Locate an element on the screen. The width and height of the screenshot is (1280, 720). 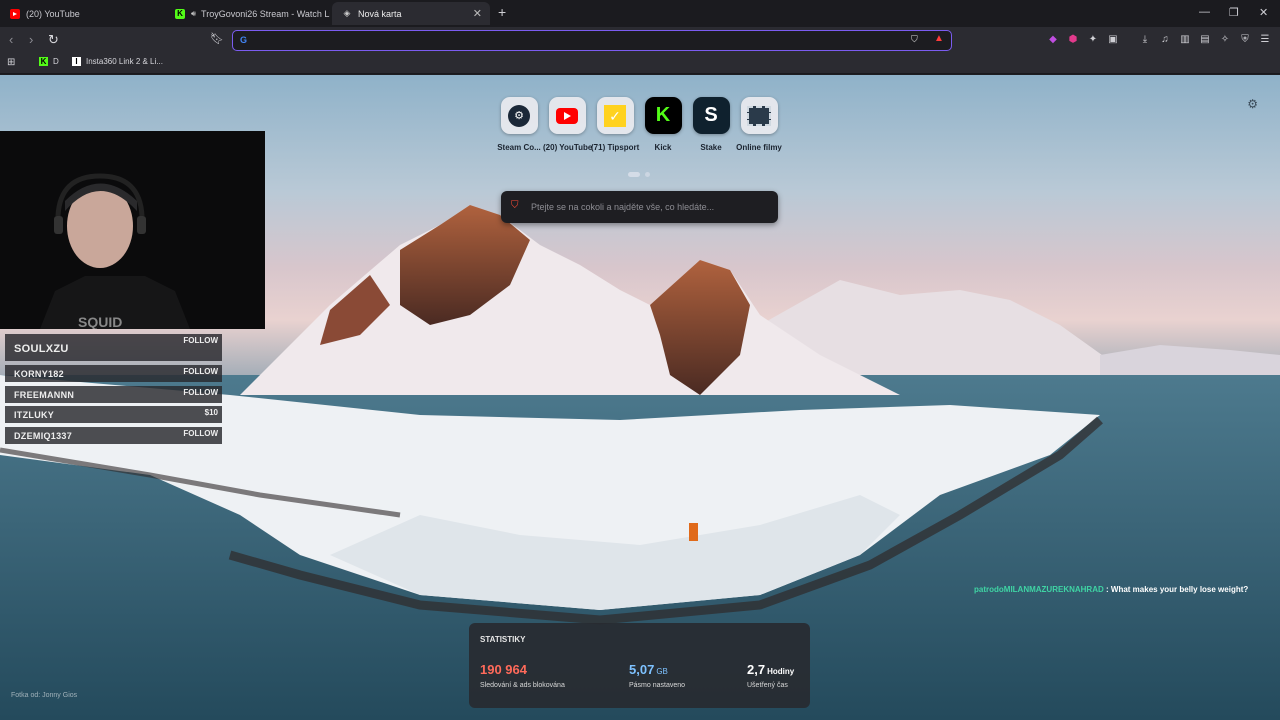
top-site-stake: S Stake is located at coordinates (711, 124).